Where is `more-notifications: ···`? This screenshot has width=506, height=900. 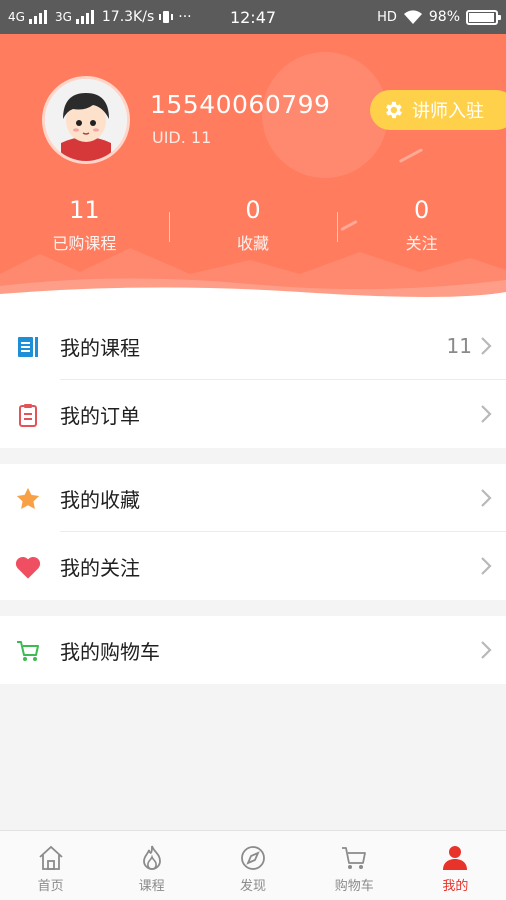 more-notifications: ··· is located at coordinates (185, 17).